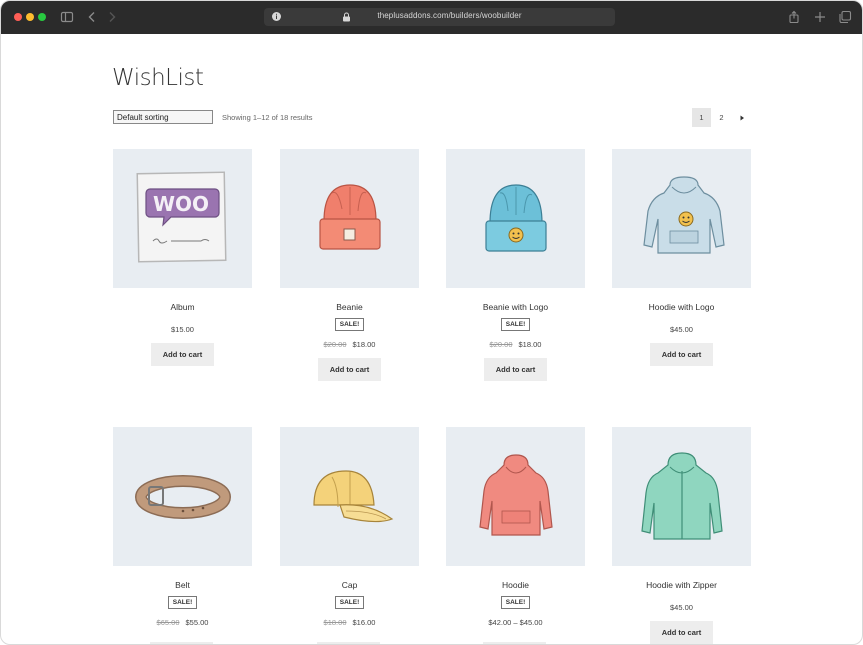 The width and height of the screenshot is (863, 645). Describe the element at coordinates (181, 204) in the screenshot. I see `svg-text: WOO` at that location.